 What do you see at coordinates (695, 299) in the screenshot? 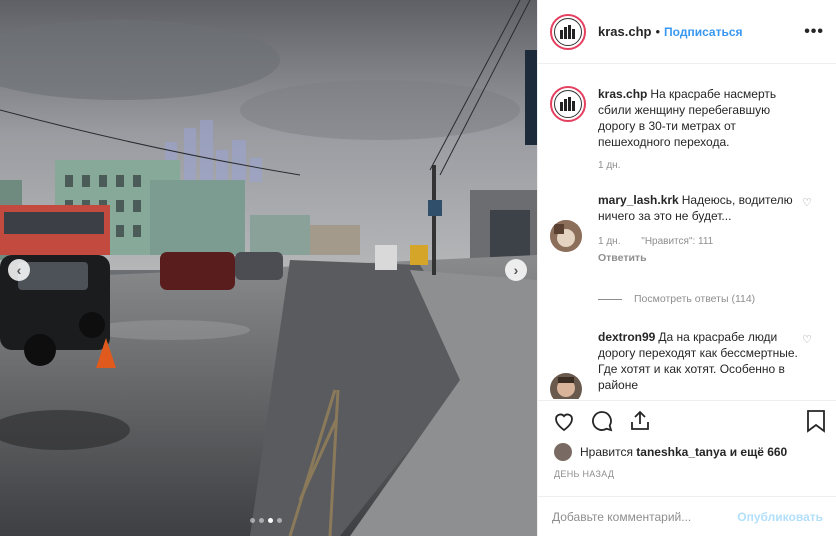
I see `view-replies-label: Посмотреть ответы (114)` at bounding box center [695, 299].